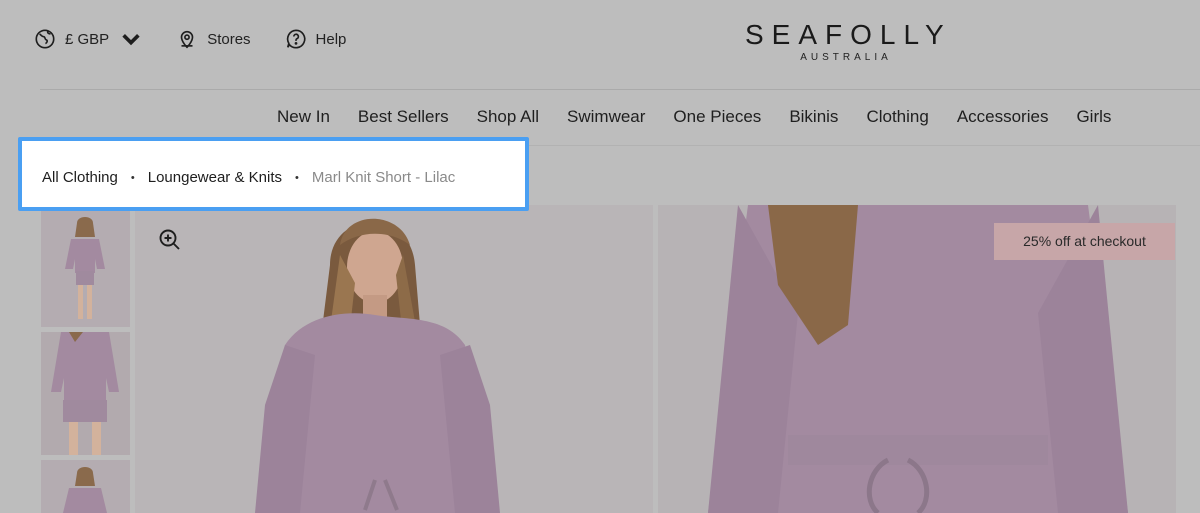  What do you see at coordinates (383, 177) in the screenshot?
I see `breadcrumb-current: Marl Knit Short - Lilac` at bounding box center [383, 177].